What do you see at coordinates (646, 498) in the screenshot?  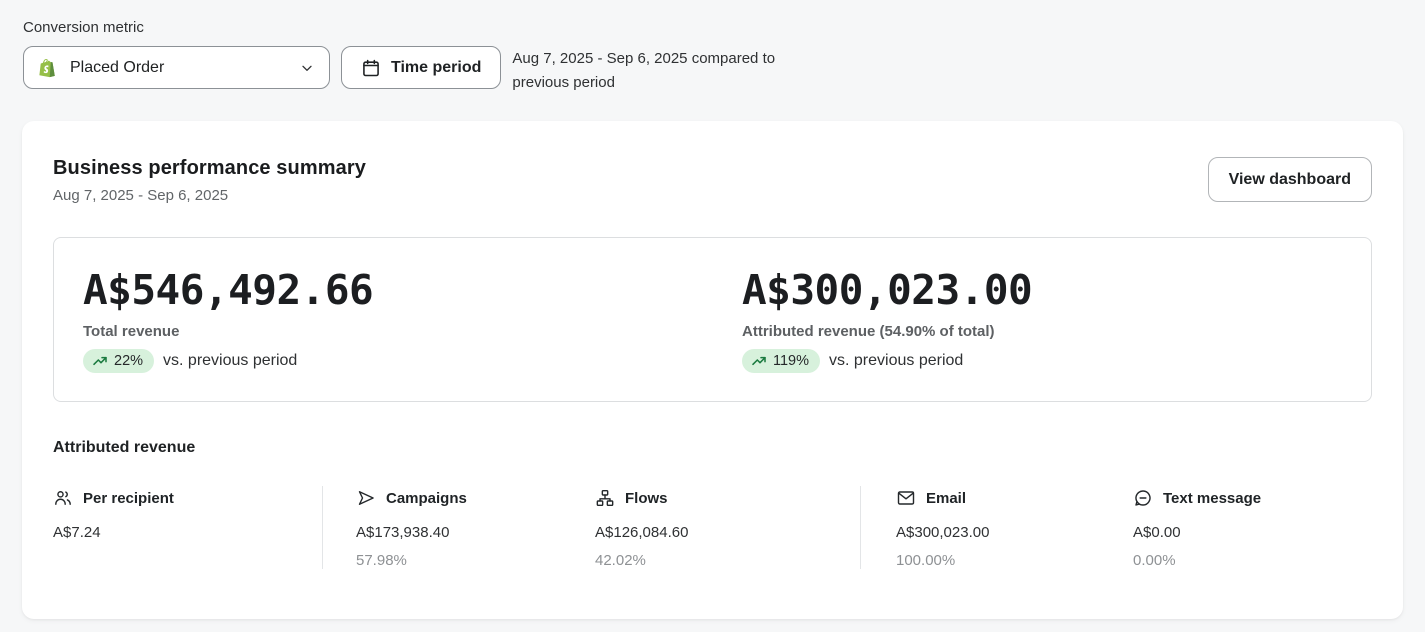 I see `flows-label: Flows` at bounding box center [646, 498].